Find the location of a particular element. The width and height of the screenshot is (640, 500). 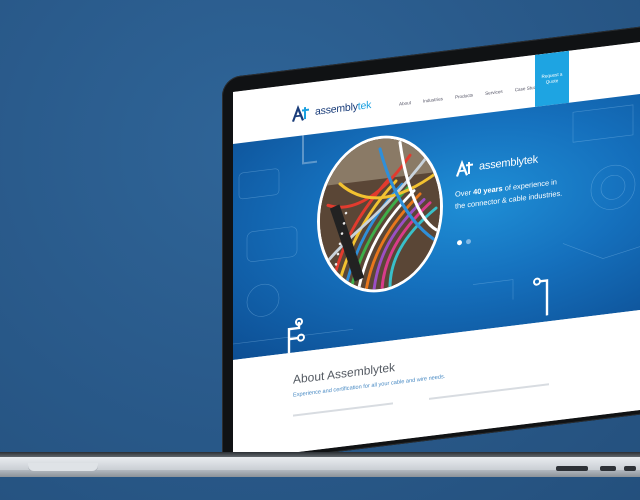

logo-text: assemblytek is located at coordinates (343, 108).